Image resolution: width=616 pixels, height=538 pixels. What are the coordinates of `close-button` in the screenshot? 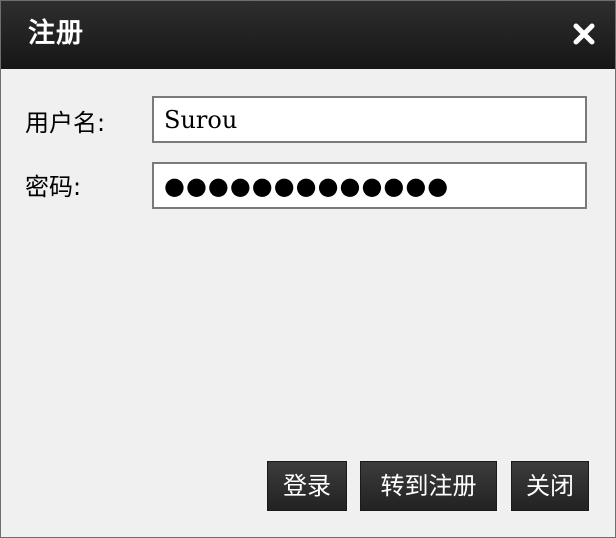 It's located at (584, 34).